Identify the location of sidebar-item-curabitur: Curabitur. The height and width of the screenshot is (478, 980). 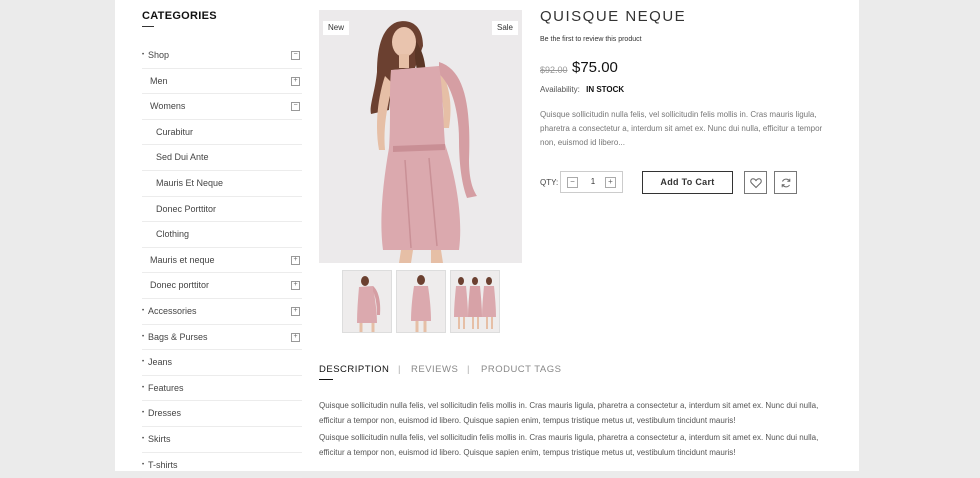
(222, 133).